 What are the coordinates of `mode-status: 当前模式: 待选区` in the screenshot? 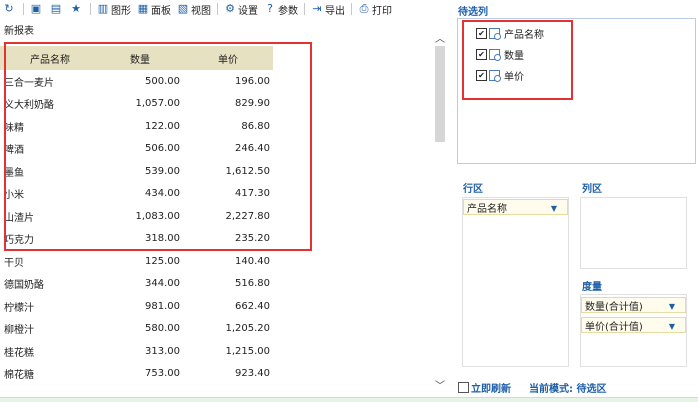 It's located at (568, 389).